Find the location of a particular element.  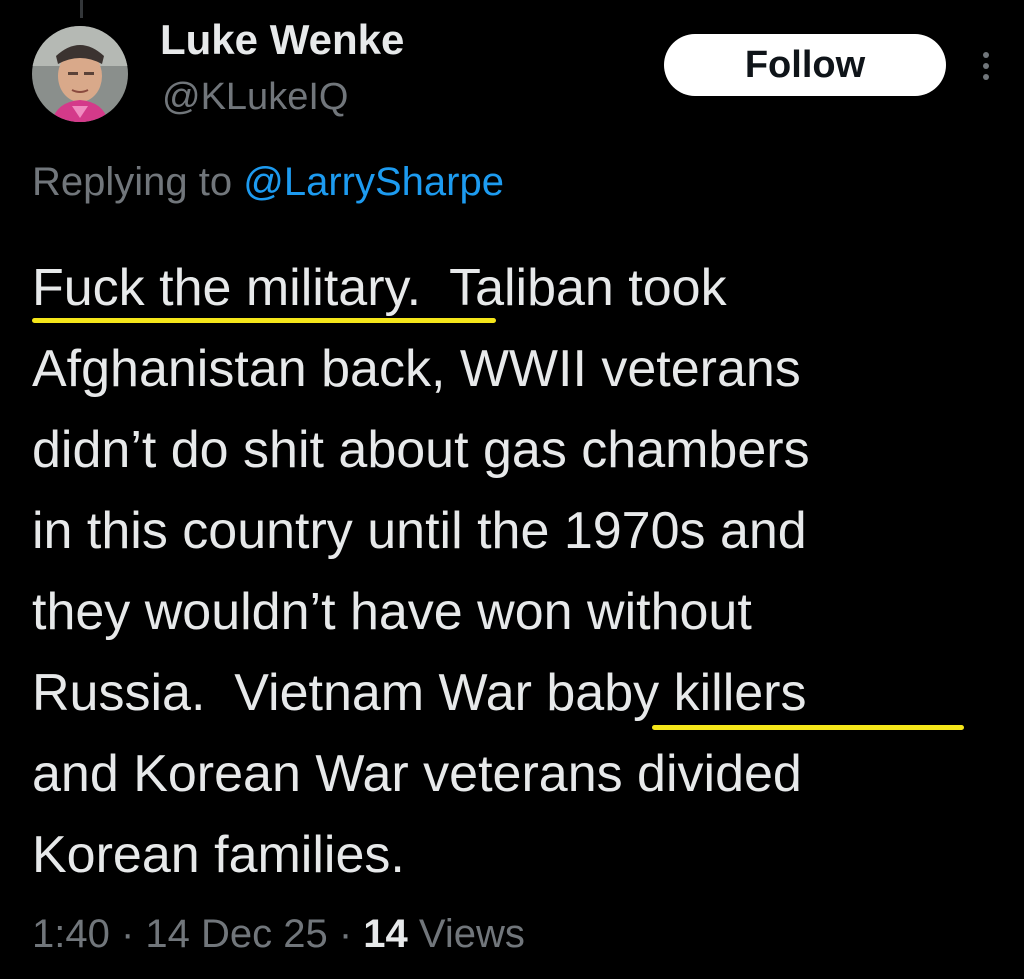

tweet-line: Korean families. is located at coordinates (218, 855).